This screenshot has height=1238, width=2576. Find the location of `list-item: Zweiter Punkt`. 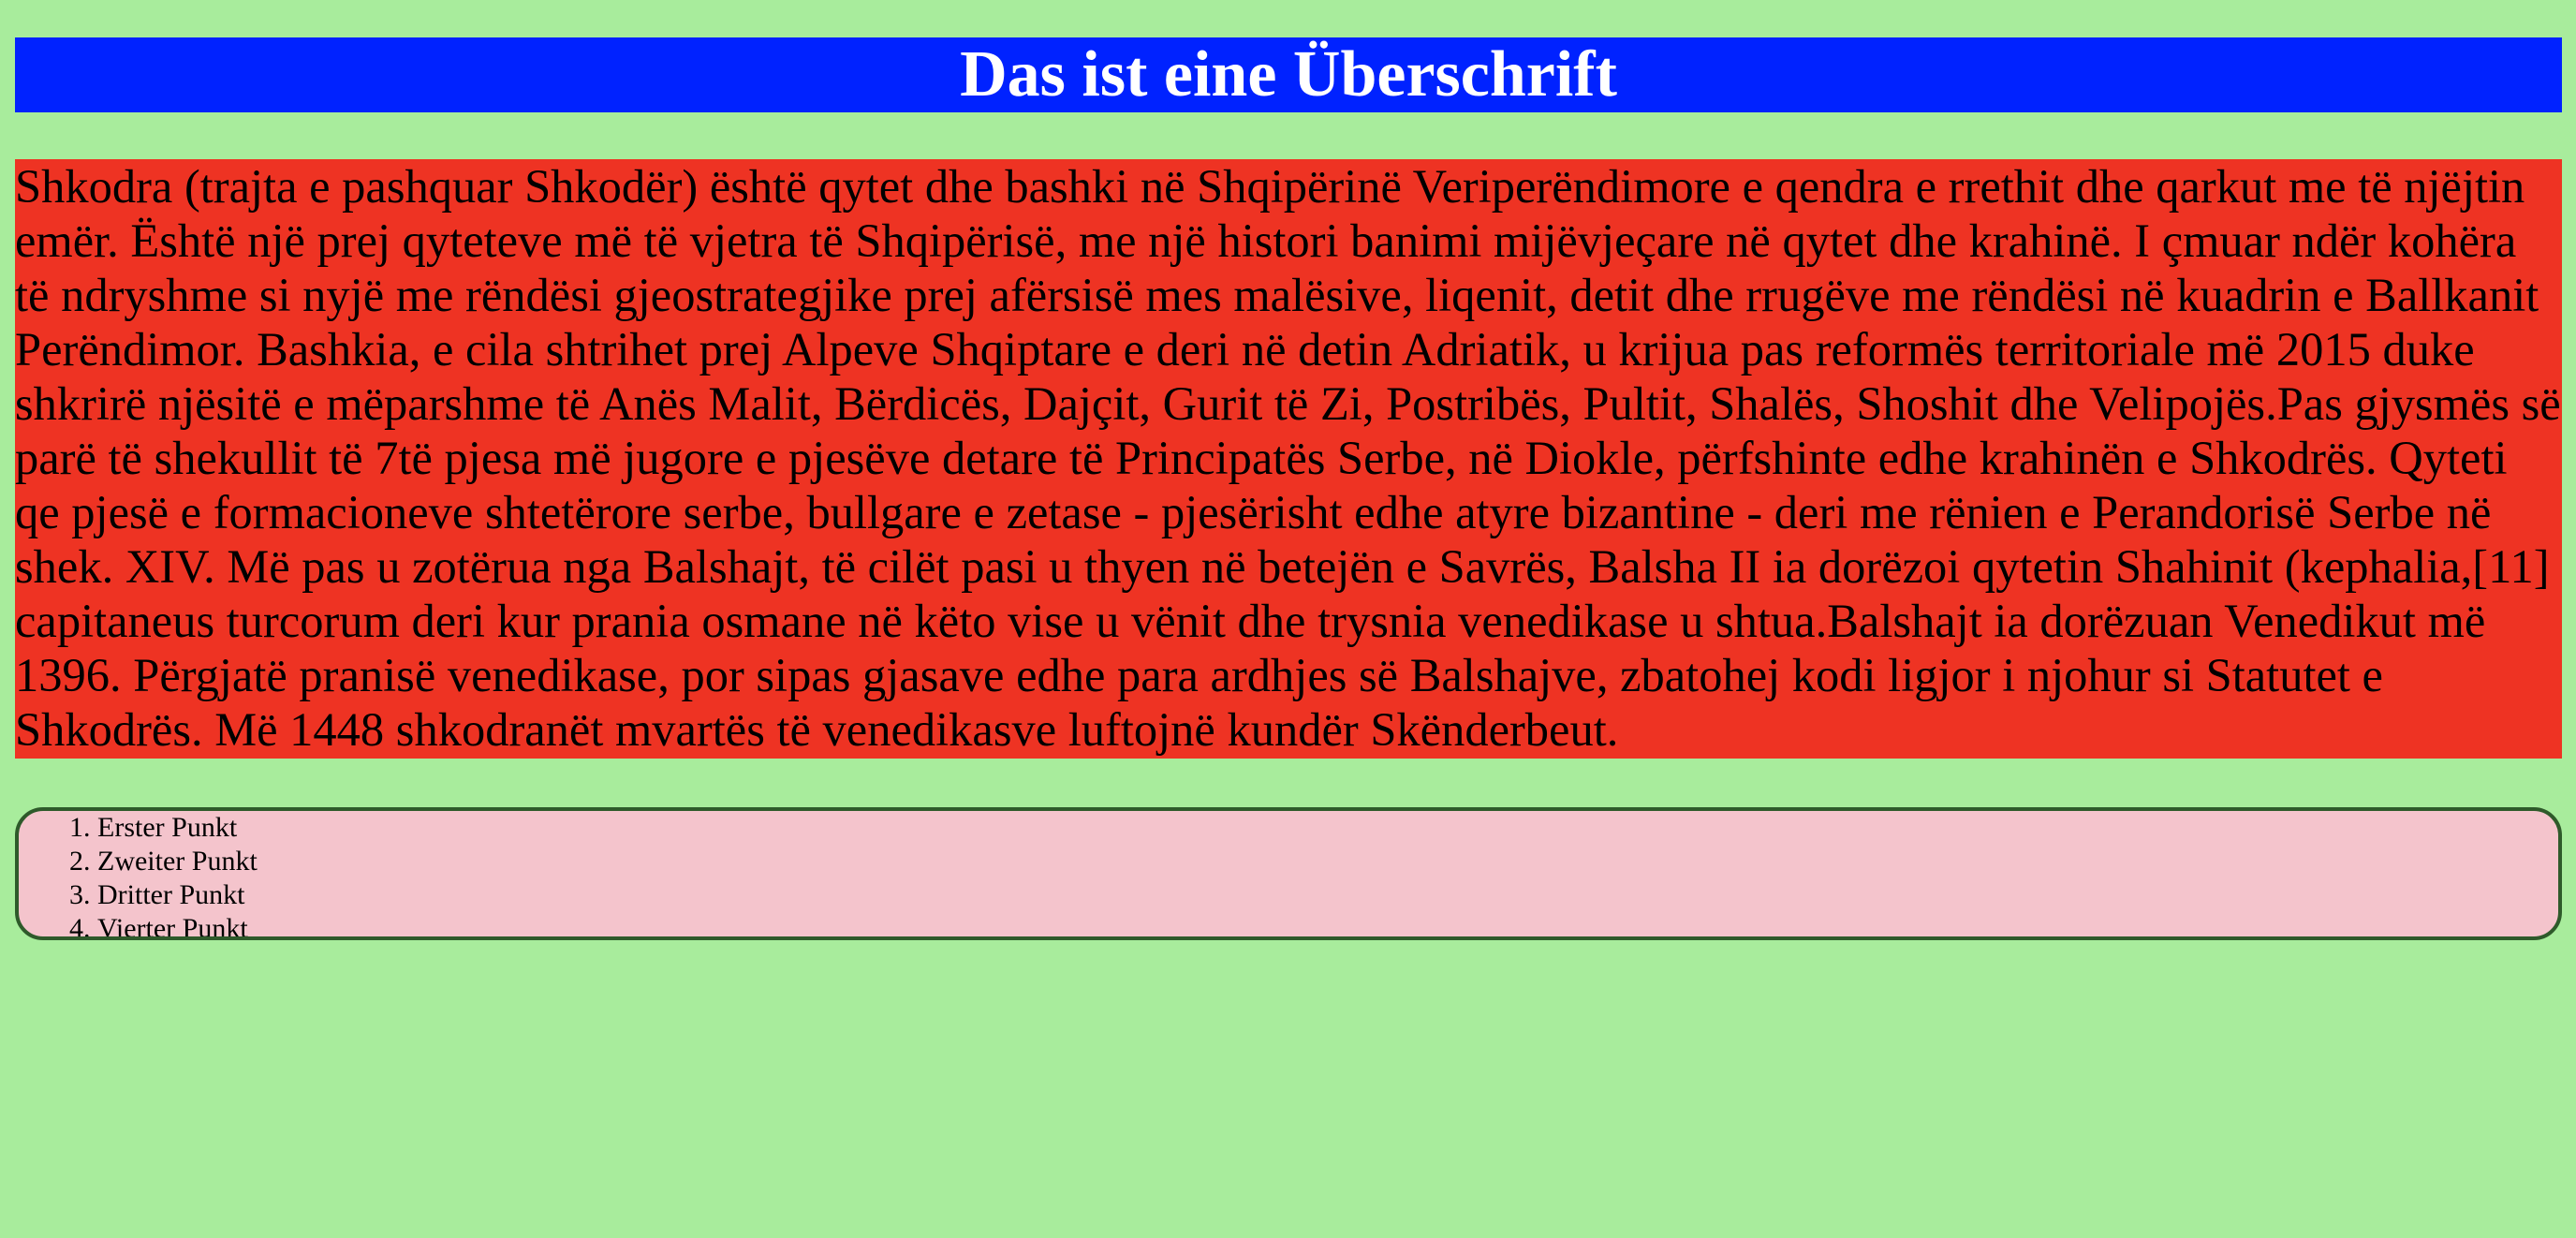

list-item: Zweiter Punkt is located at coordinates (1327, 861).